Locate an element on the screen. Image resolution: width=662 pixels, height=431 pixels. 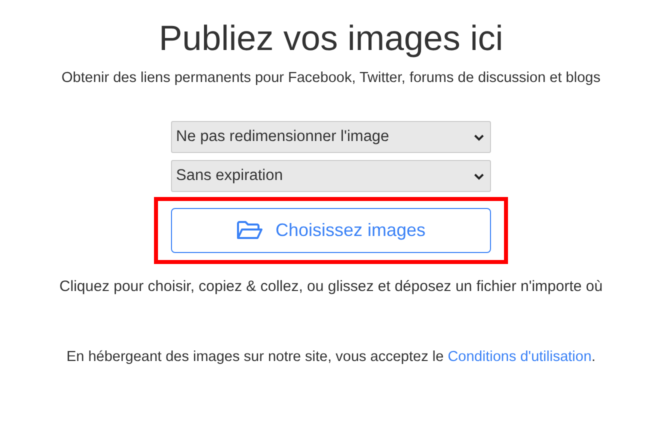
dropdown: Sans expiration is located at coordinates (331, 176).